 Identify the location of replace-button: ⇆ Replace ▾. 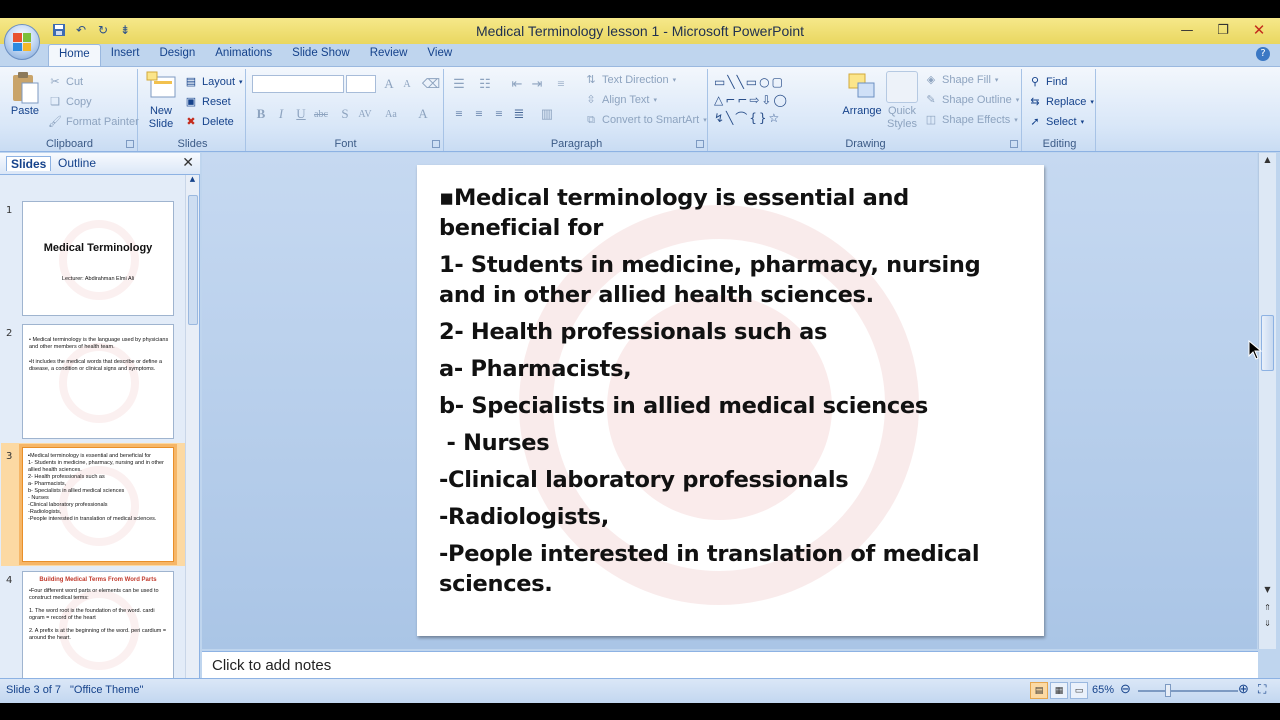
(1060, 102).